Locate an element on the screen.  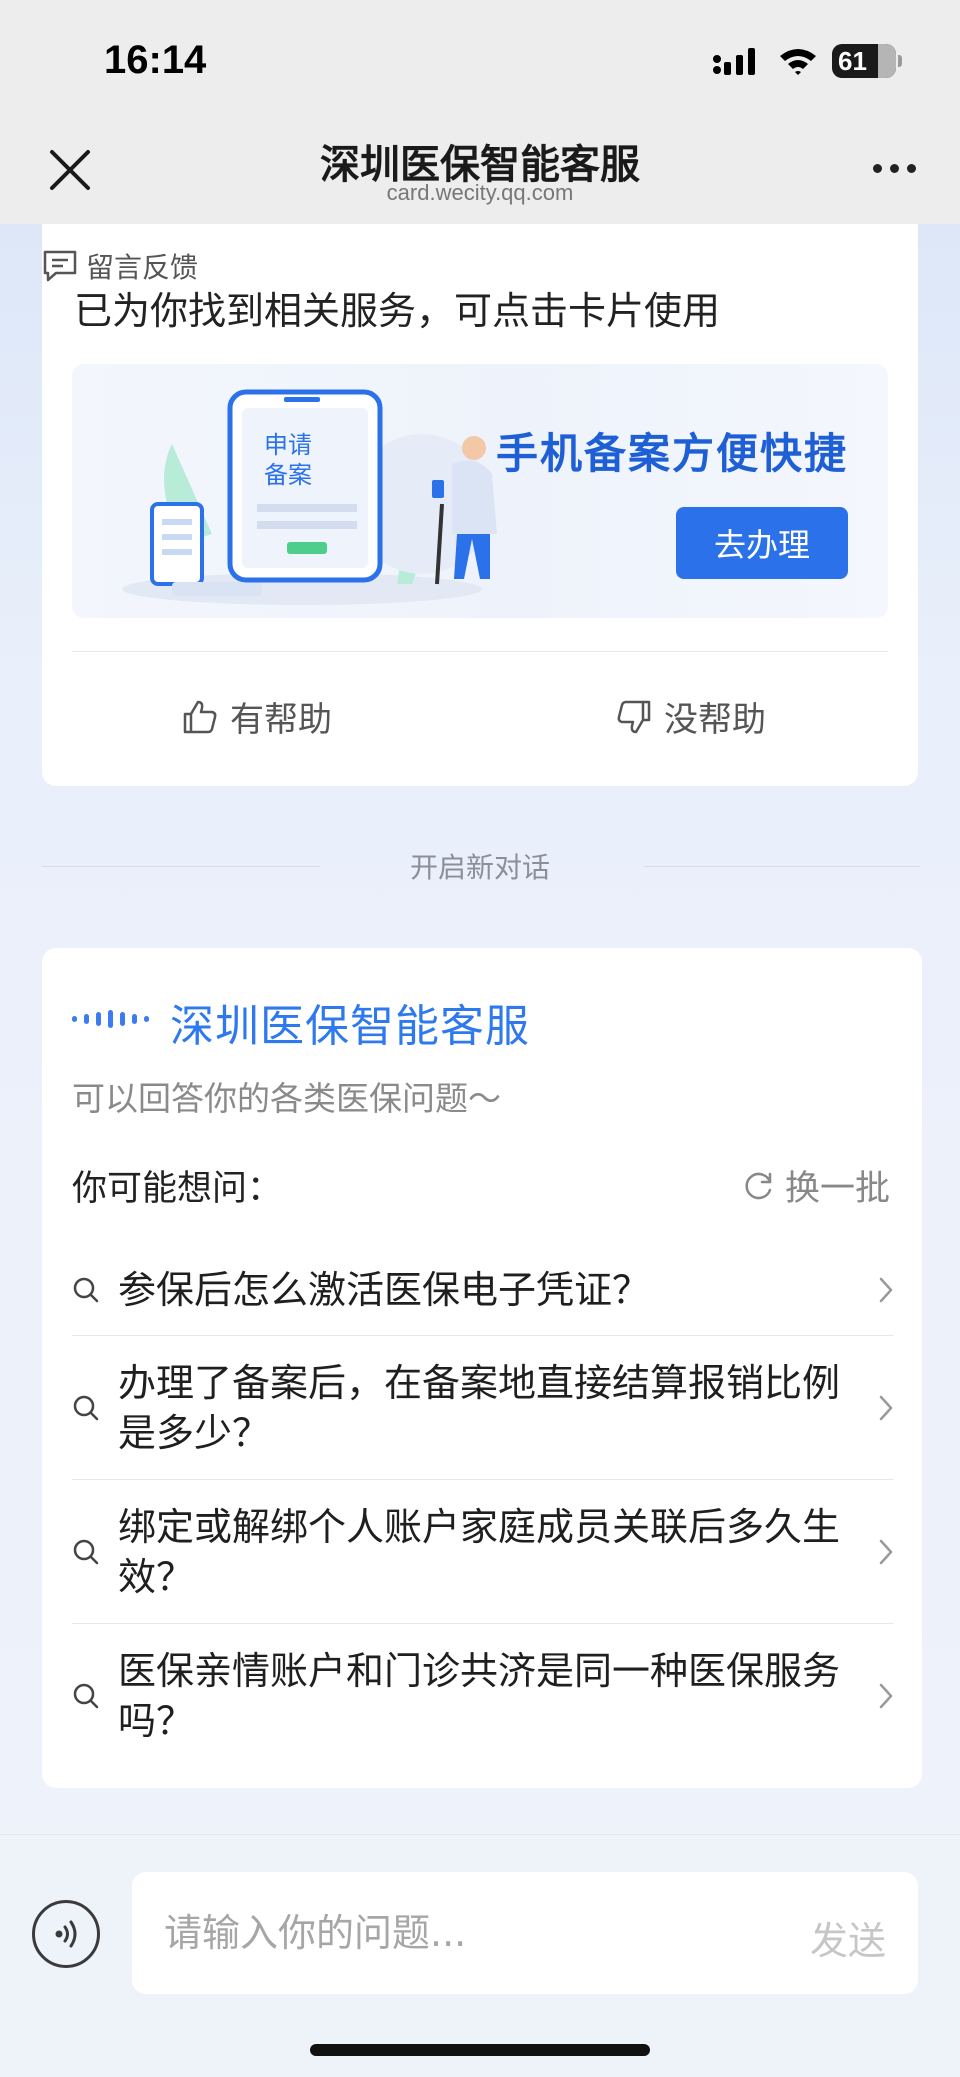
question-input is located at coordinates (525, 1933).